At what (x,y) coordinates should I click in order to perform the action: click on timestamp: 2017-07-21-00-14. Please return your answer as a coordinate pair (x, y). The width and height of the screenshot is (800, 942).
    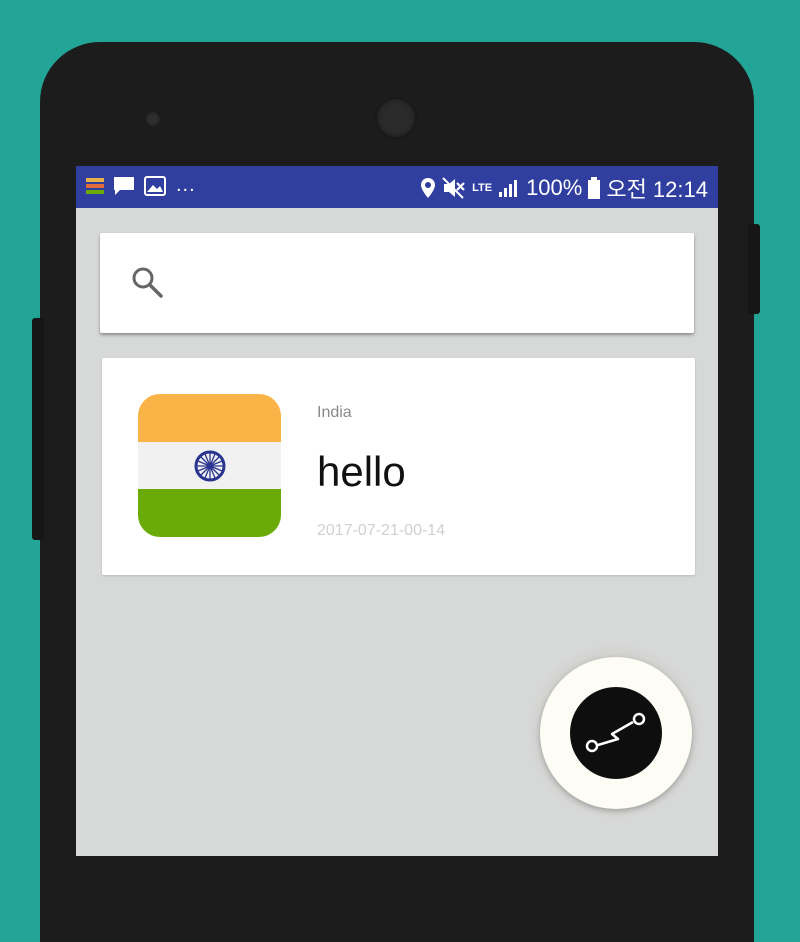
    Looking at the image, I should click on (381, 530).